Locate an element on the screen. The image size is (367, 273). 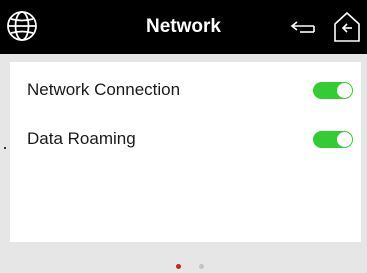
page-indicator is located at coordinates (183, 267).